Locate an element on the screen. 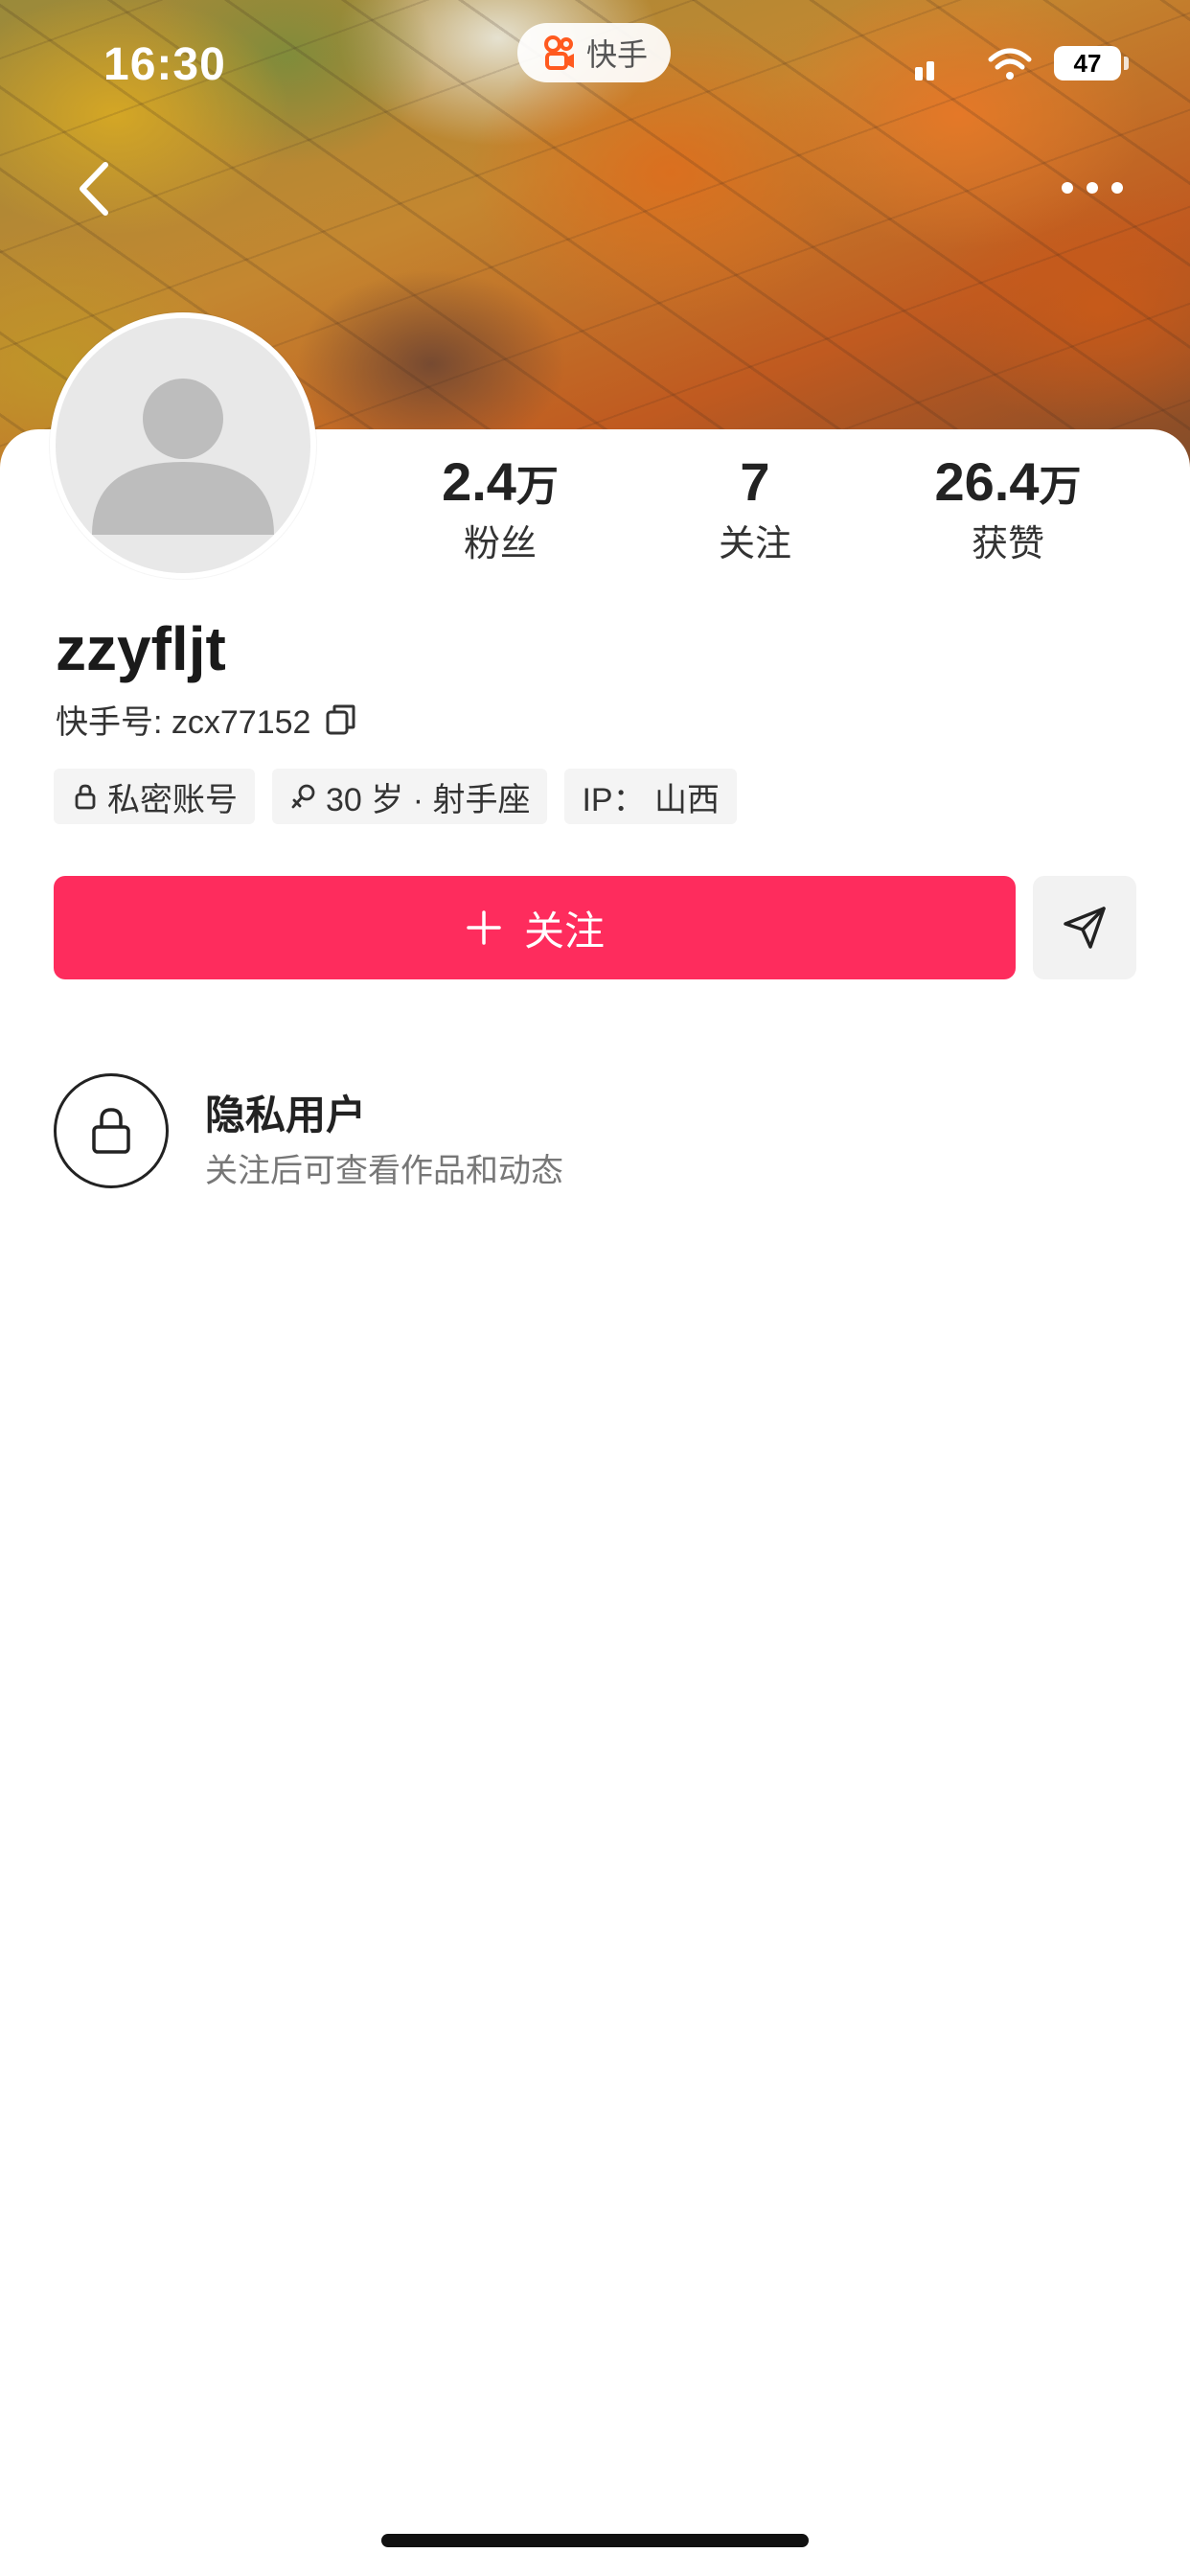  tag-age-zodiac: 30 岁 · 射手座 is located at coordinates (410, 796).